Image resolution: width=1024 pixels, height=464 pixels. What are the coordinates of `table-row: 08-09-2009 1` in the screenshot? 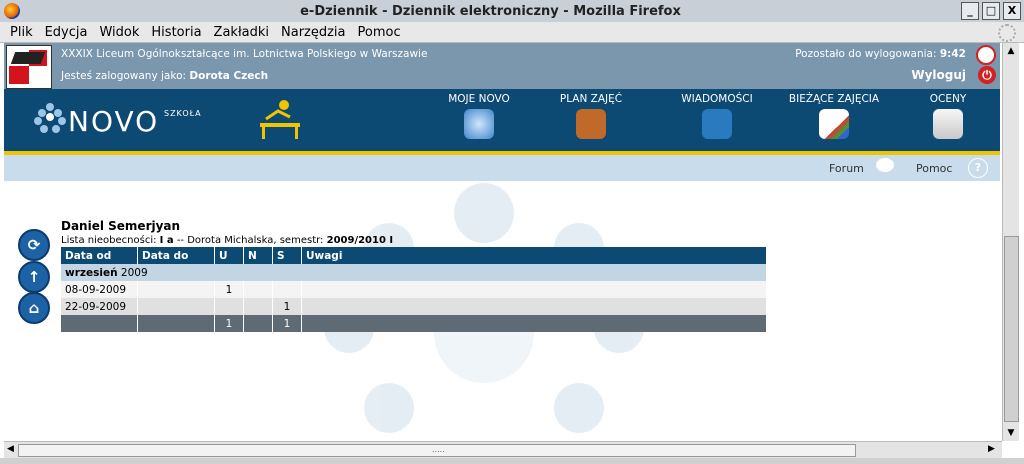 It's located at (414, 289).